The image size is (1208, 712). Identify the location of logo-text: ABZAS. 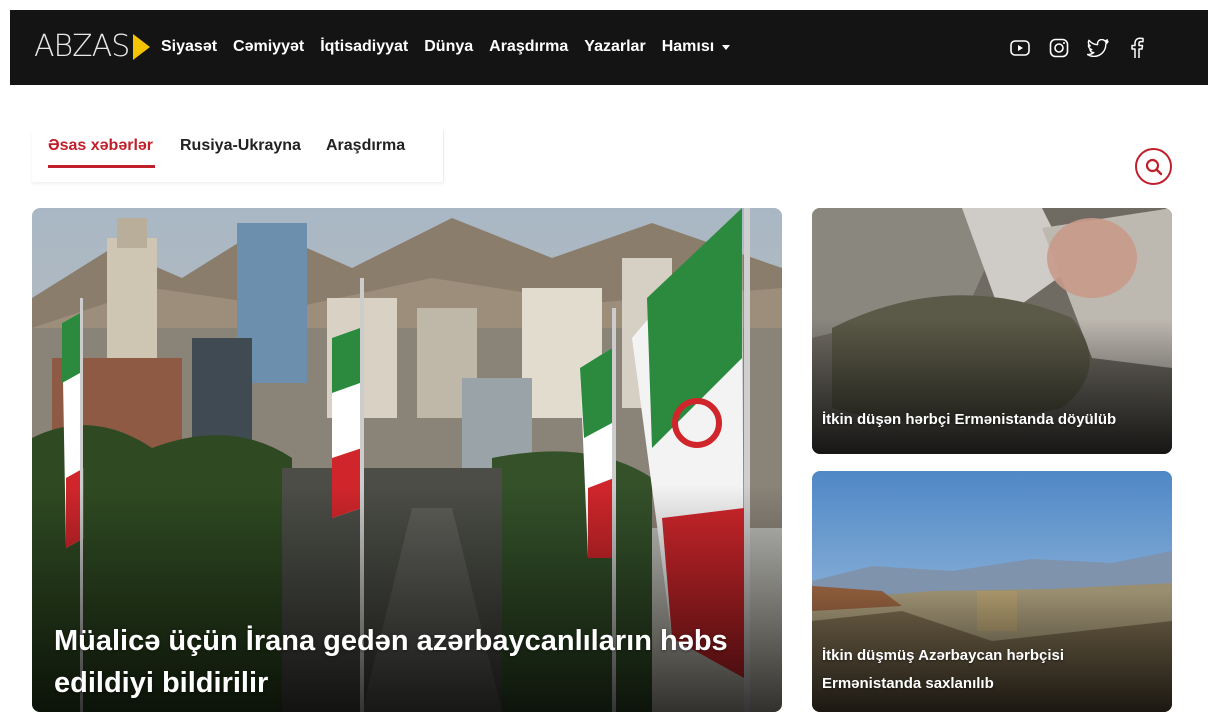
(82, 46).